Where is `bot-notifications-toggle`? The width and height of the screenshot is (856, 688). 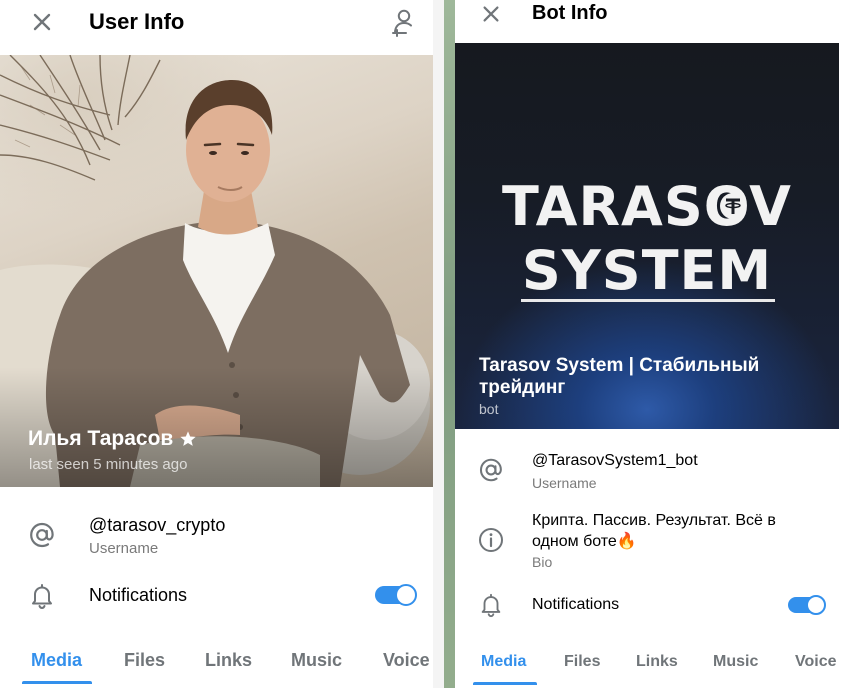 bot-notifications-toggle is located at coordinates (807, 605).